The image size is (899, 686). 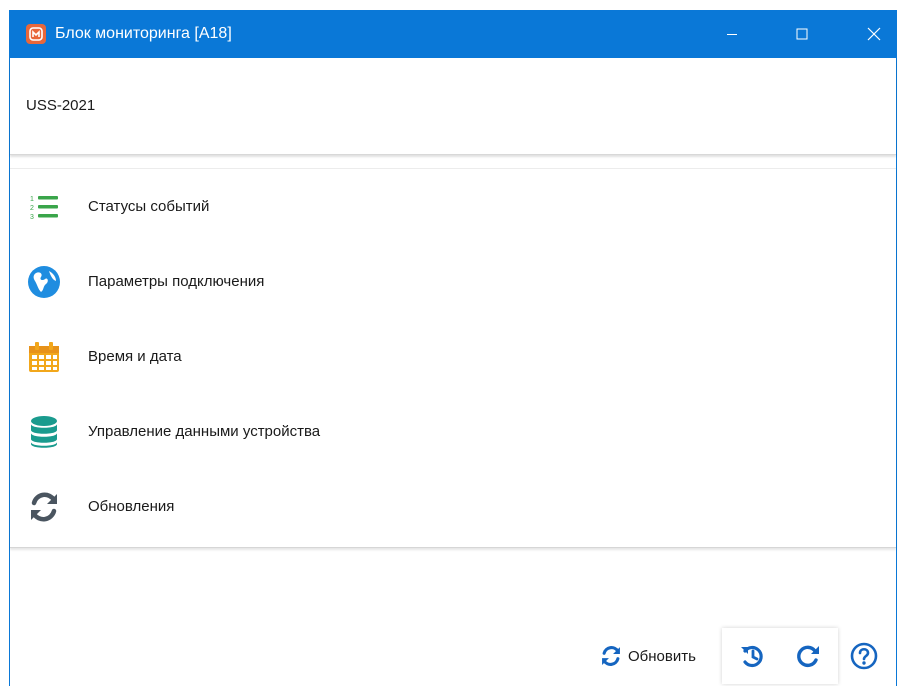 I want to click on menu-item-event-statuses: 1 2 3 Статусы событий, so click(x=453, y=206).